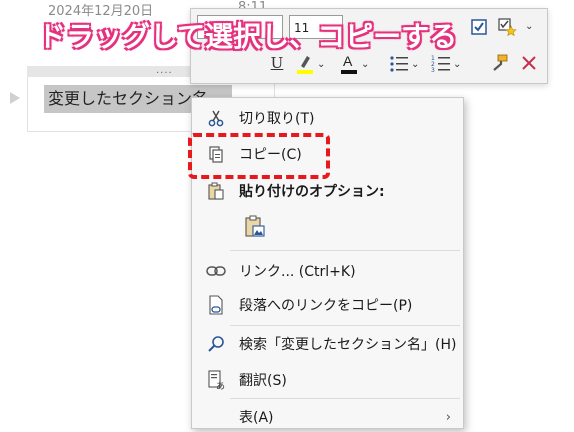 The width and height of the screenshot is (574, 432). Describe the element at coordinates (216, 380) in the screenshot. I see `translate-icon: あ` at that location.